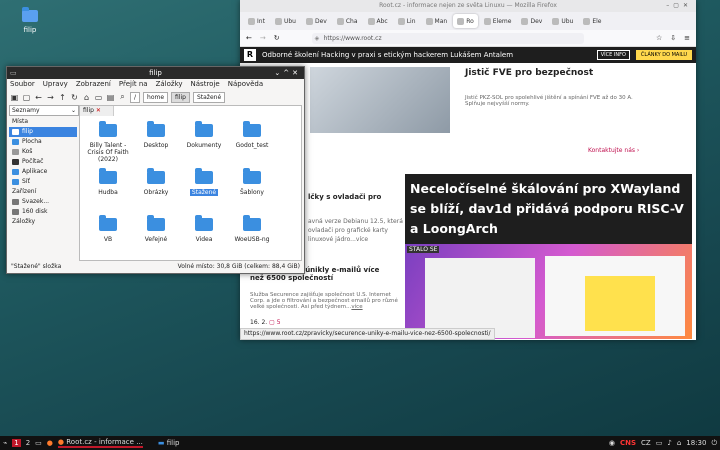 This screenshot has height=450, width=720. I want to click on search-icon: ⌕, so click(122, 97).